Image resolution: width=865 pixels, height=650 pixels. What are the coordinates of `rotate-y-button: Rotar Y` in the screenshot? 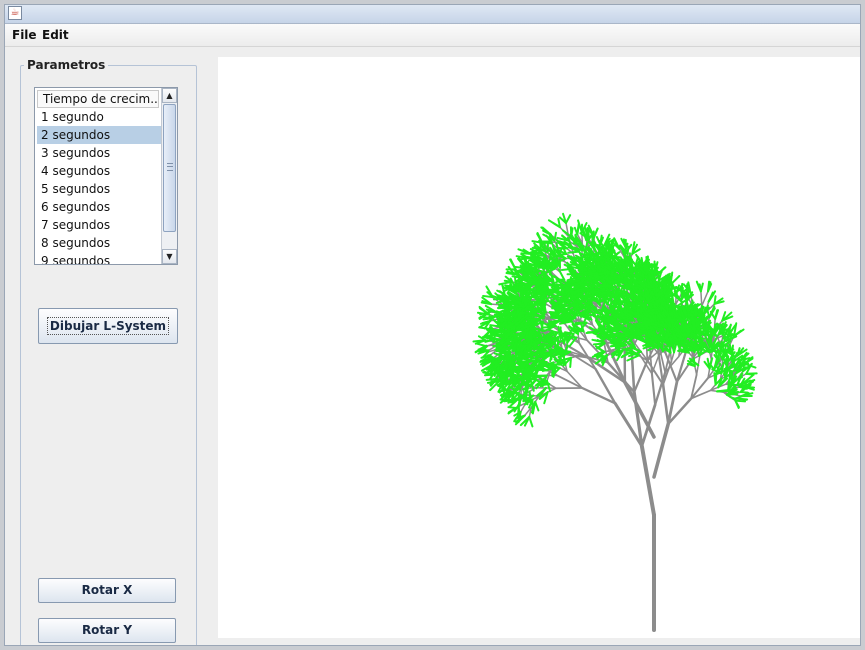 It's located at (107, 630).